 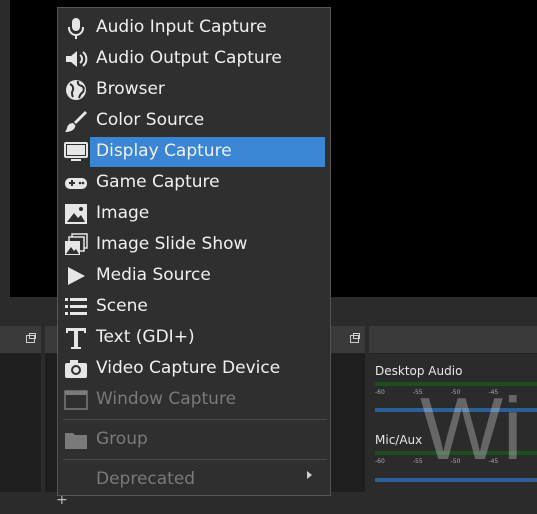 I want to click on menu-item-label: Deprecated, so click(x=146, y=479).